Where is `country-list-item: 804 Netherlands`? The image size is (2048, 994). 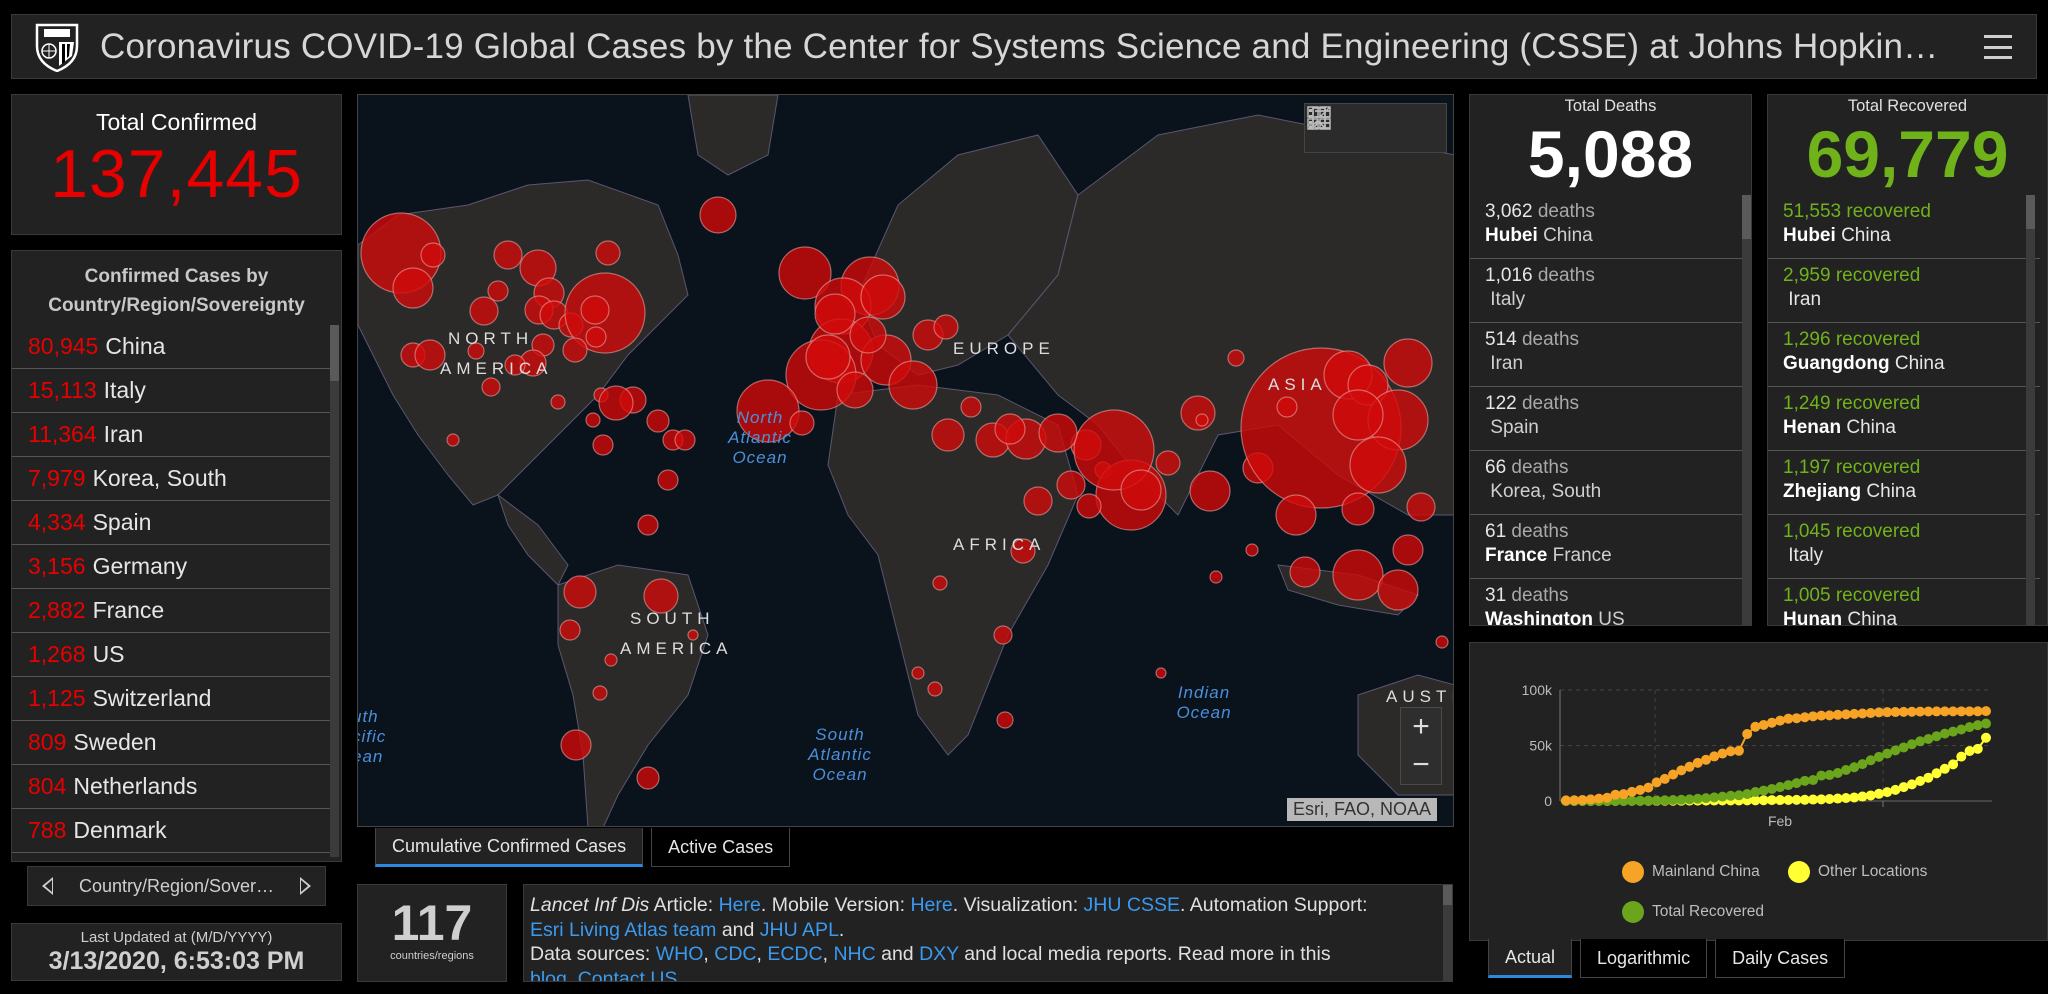
country-list-item: 804 Netherlands is located at coordinates (172, 787).